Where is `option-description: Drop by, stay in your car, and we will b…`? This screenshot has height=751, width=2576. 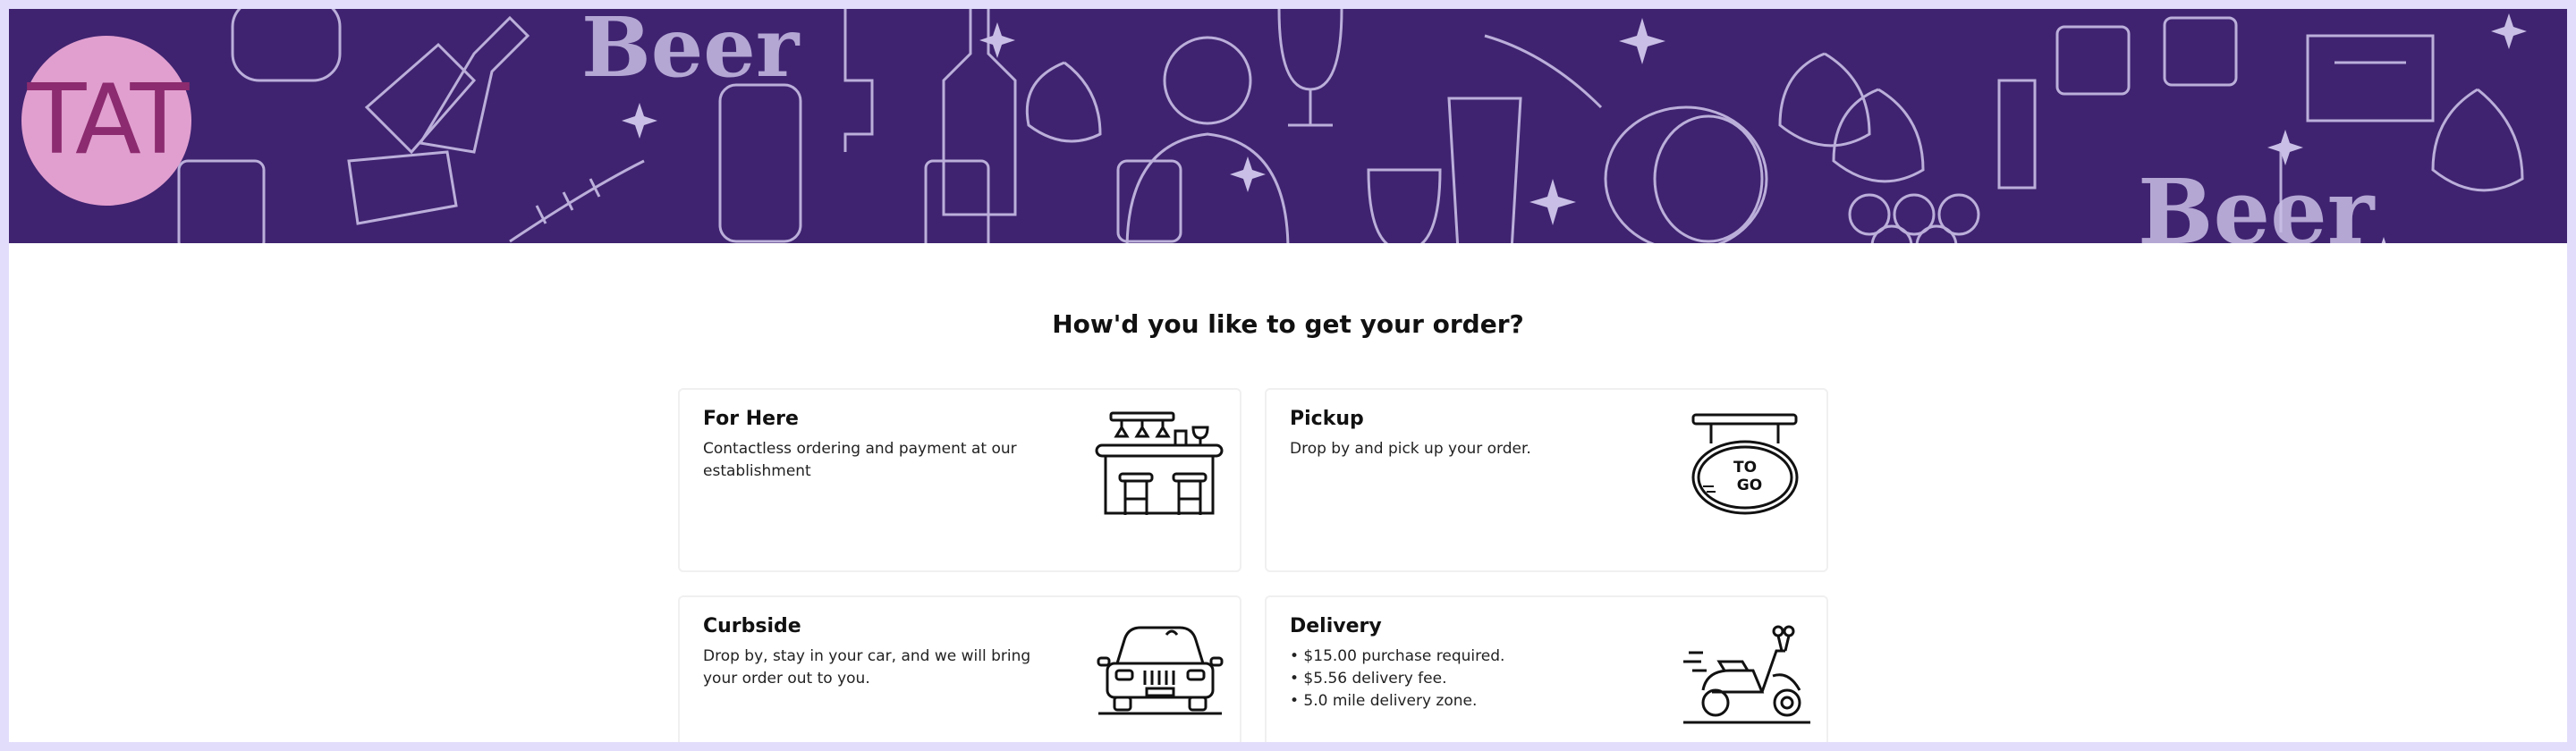 option-description: Drop by, stay in your car, and we will b… is located at coordinates (867, 667).